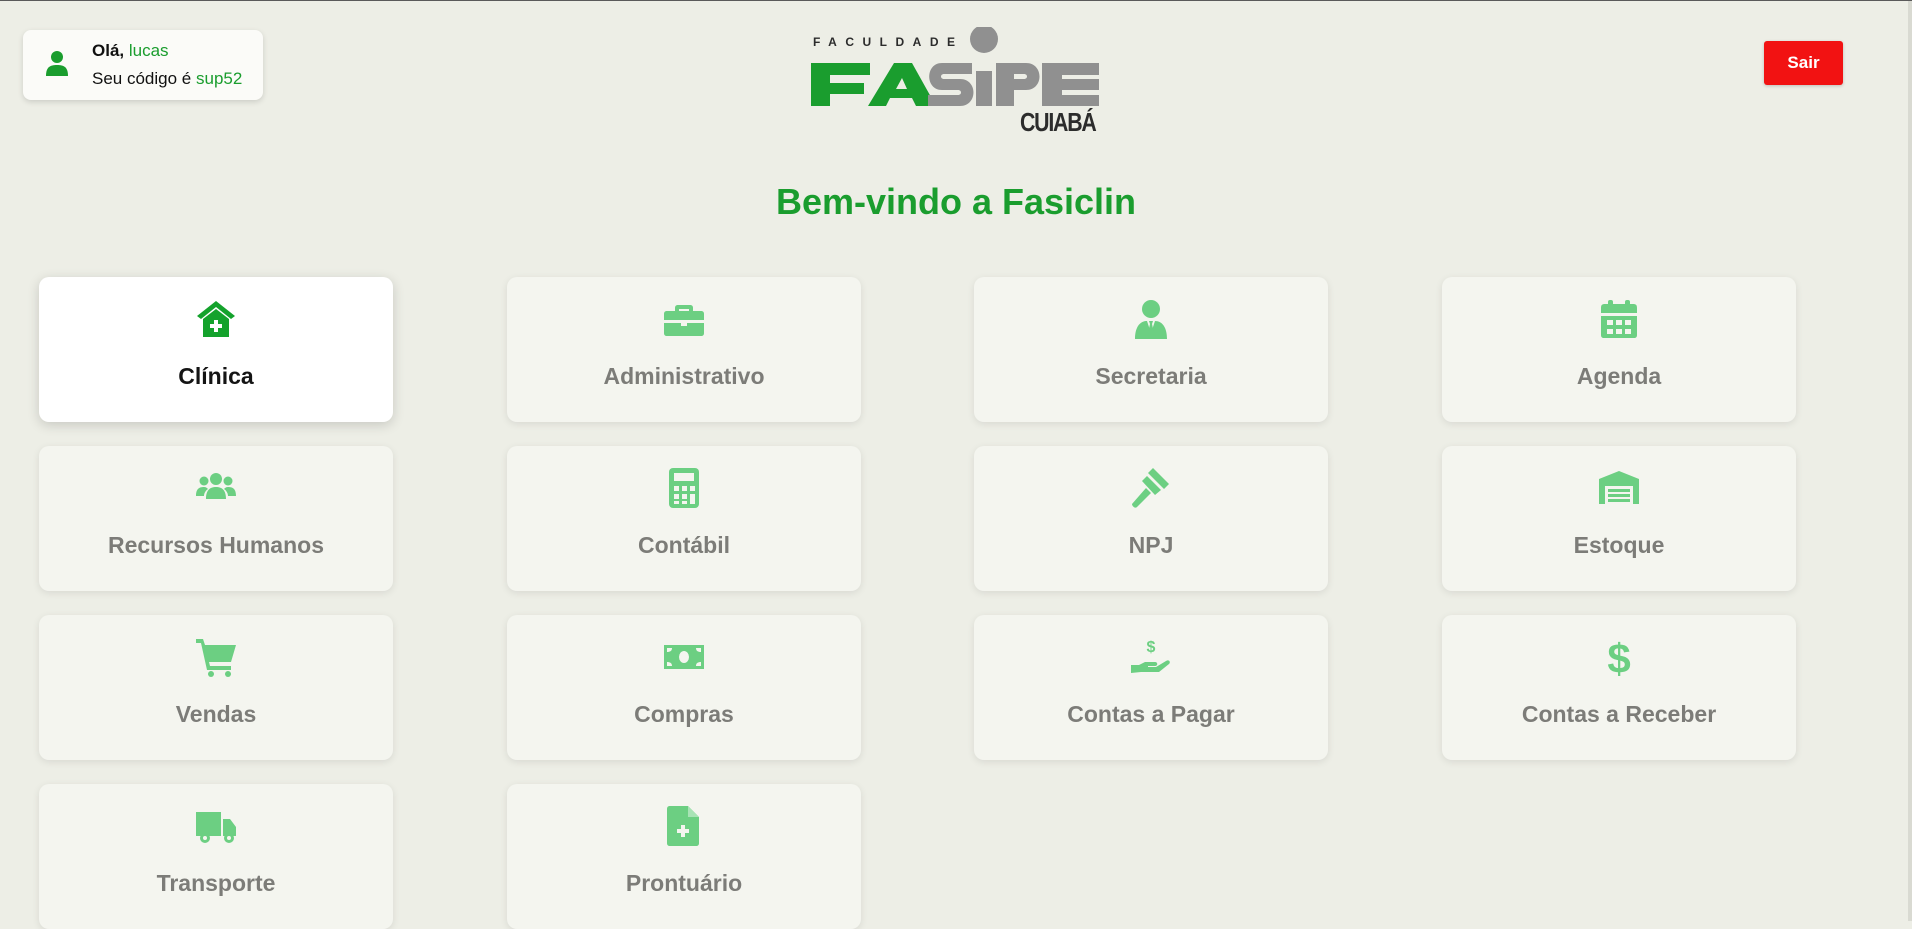  Describe the element at coordinates (684, 883) in the screenshot. I see `tile-label: Prontuário` at that location.